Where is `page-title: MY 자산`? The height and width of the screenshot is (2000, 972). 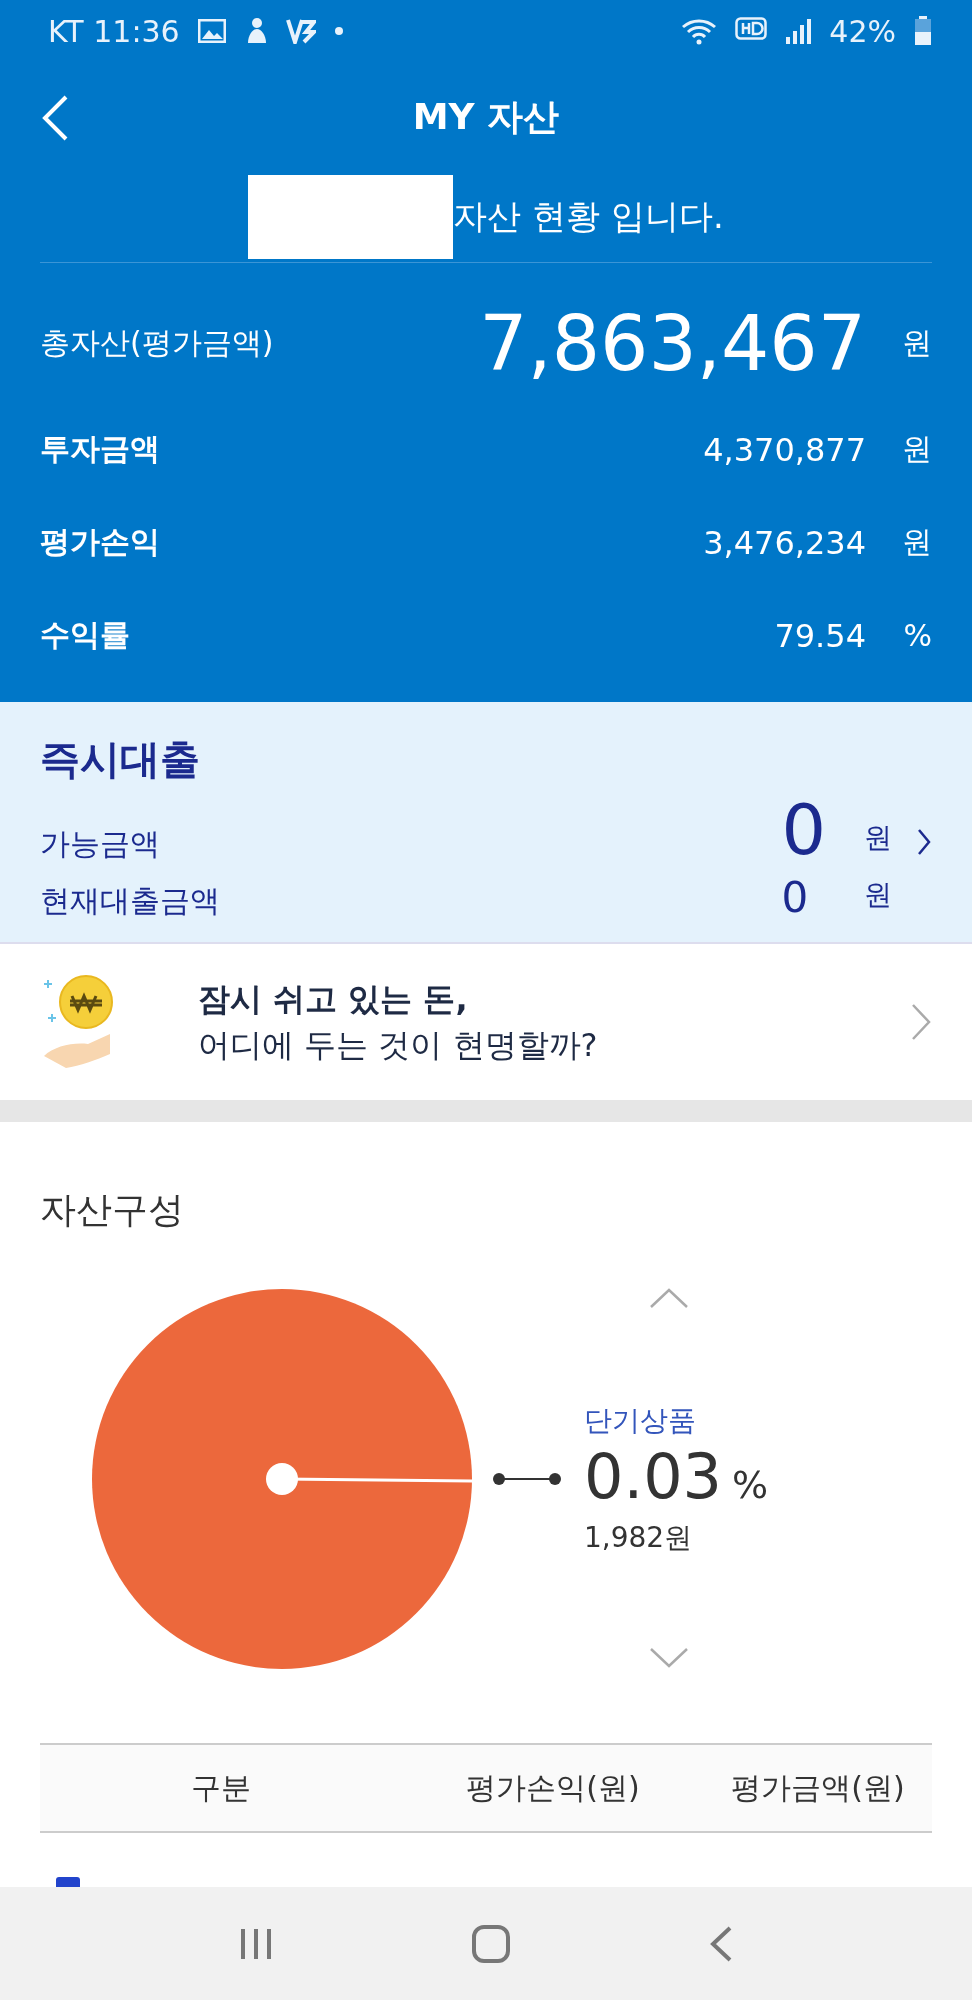 page-title: MY 자산 is located at coordinates (486, 116).